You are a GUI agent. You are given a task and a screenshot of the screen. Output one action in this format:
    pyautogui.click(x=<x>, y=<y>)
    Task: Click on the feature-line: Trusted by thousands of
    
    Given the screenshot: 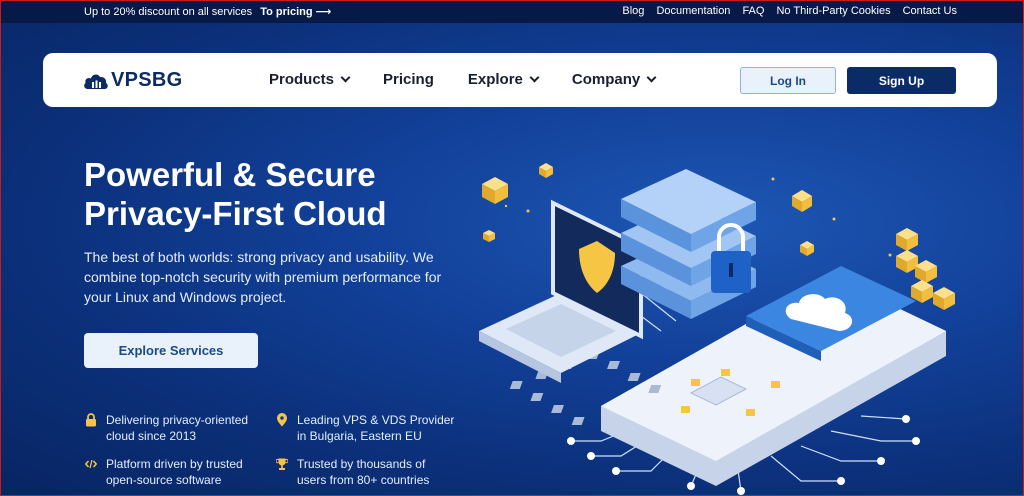 What is the action you would take?
    pyautogui.click(x=361, y=464)
    